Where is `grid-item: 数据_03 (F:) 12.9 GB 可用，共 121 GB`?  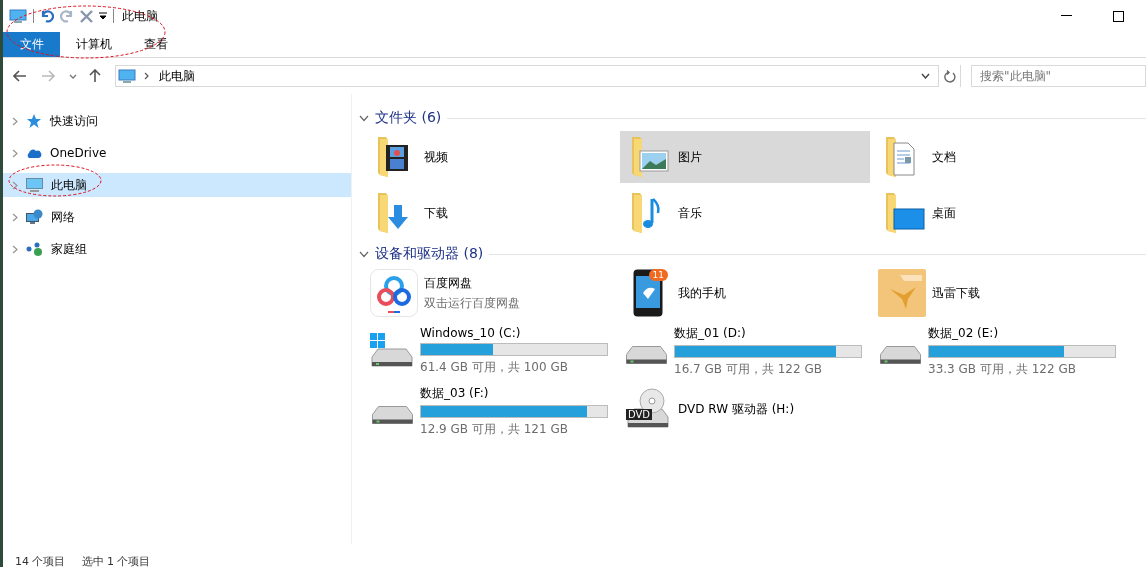 grid-item: 数据_03 (F:) 12.9 GB 可用，共 121 GB is located at coordinates (491, 411).